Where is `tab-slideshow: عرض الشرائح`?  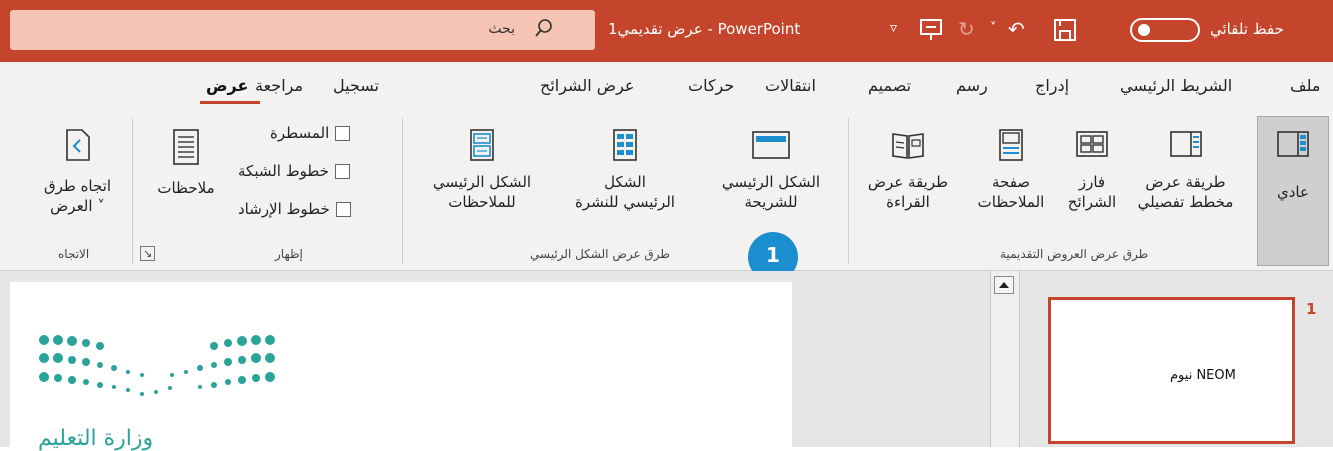
tab-slideshow: عرض الشرائح is located at coordinates (587, 85).